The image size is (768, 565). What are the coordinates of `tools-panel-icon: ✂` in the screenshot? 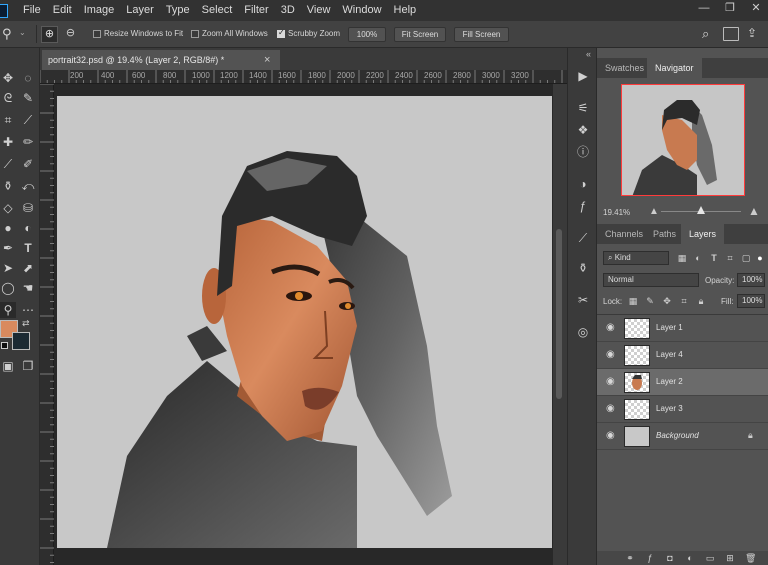 It's located at (583, 300).